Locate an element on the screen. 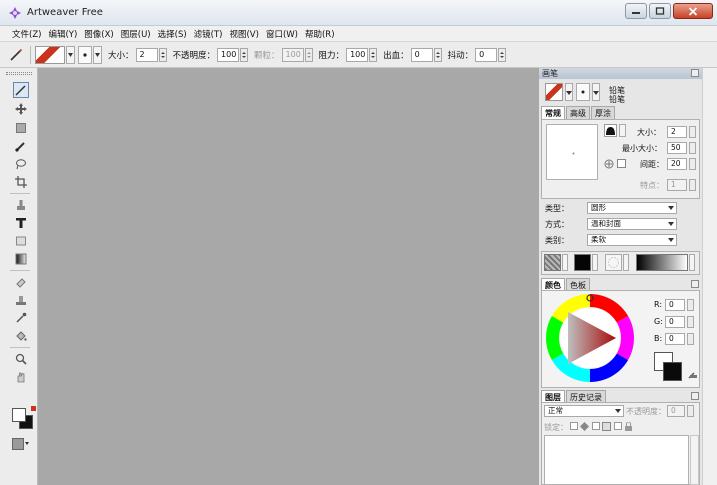  maximize-button is located at coordinates (660, 11).